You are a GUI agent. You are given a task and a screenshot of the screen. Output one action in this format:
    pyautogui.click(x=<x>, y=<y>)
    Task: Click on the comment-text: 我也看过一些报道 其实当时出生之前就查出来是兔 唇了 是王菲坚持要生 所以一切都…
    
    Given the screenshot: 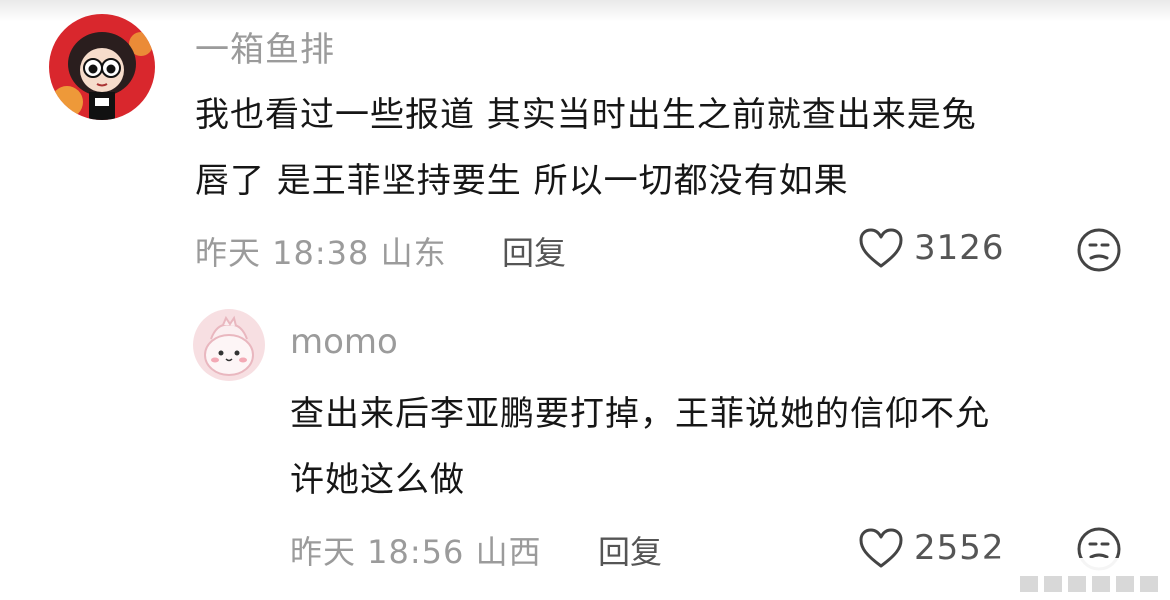 What is the action you would take?
    pyautogui.click(x=586, y=148)
    